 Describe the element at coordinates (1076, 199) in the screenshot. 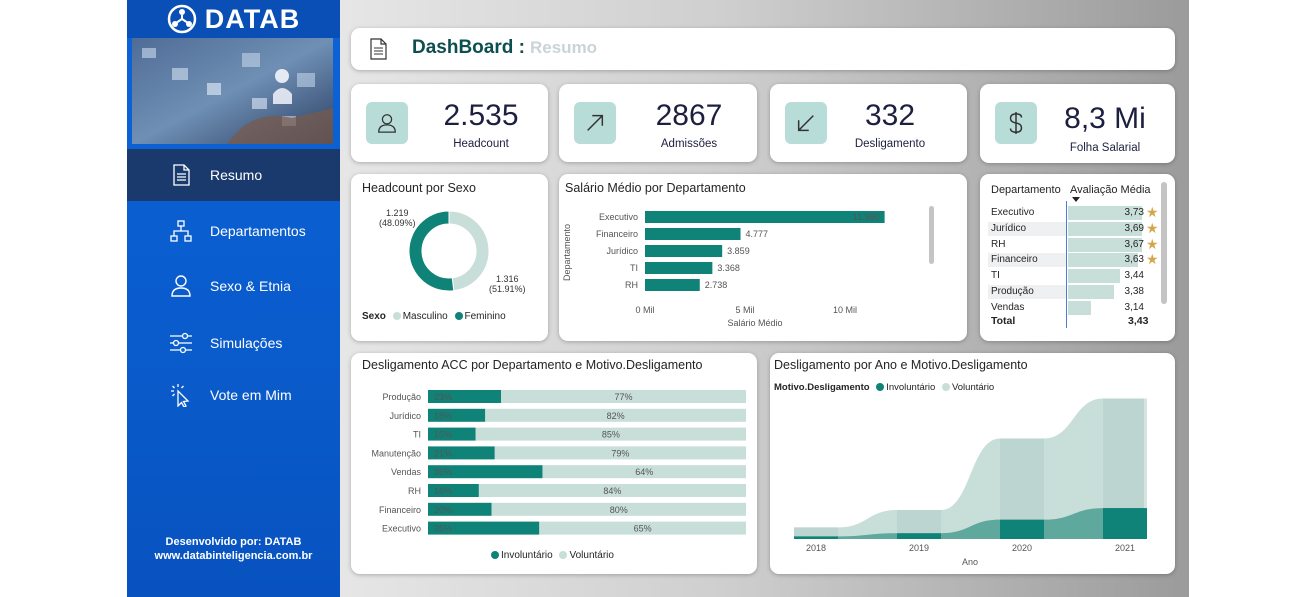

I see `sort-desc-icon` at that location.